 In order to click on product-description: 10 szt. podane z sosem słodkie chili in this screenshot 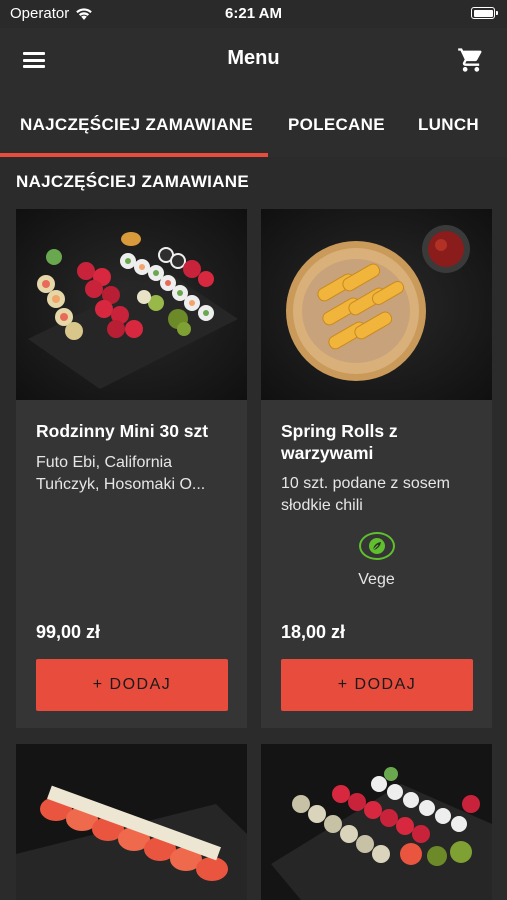, I will do `click(365, 494)`.